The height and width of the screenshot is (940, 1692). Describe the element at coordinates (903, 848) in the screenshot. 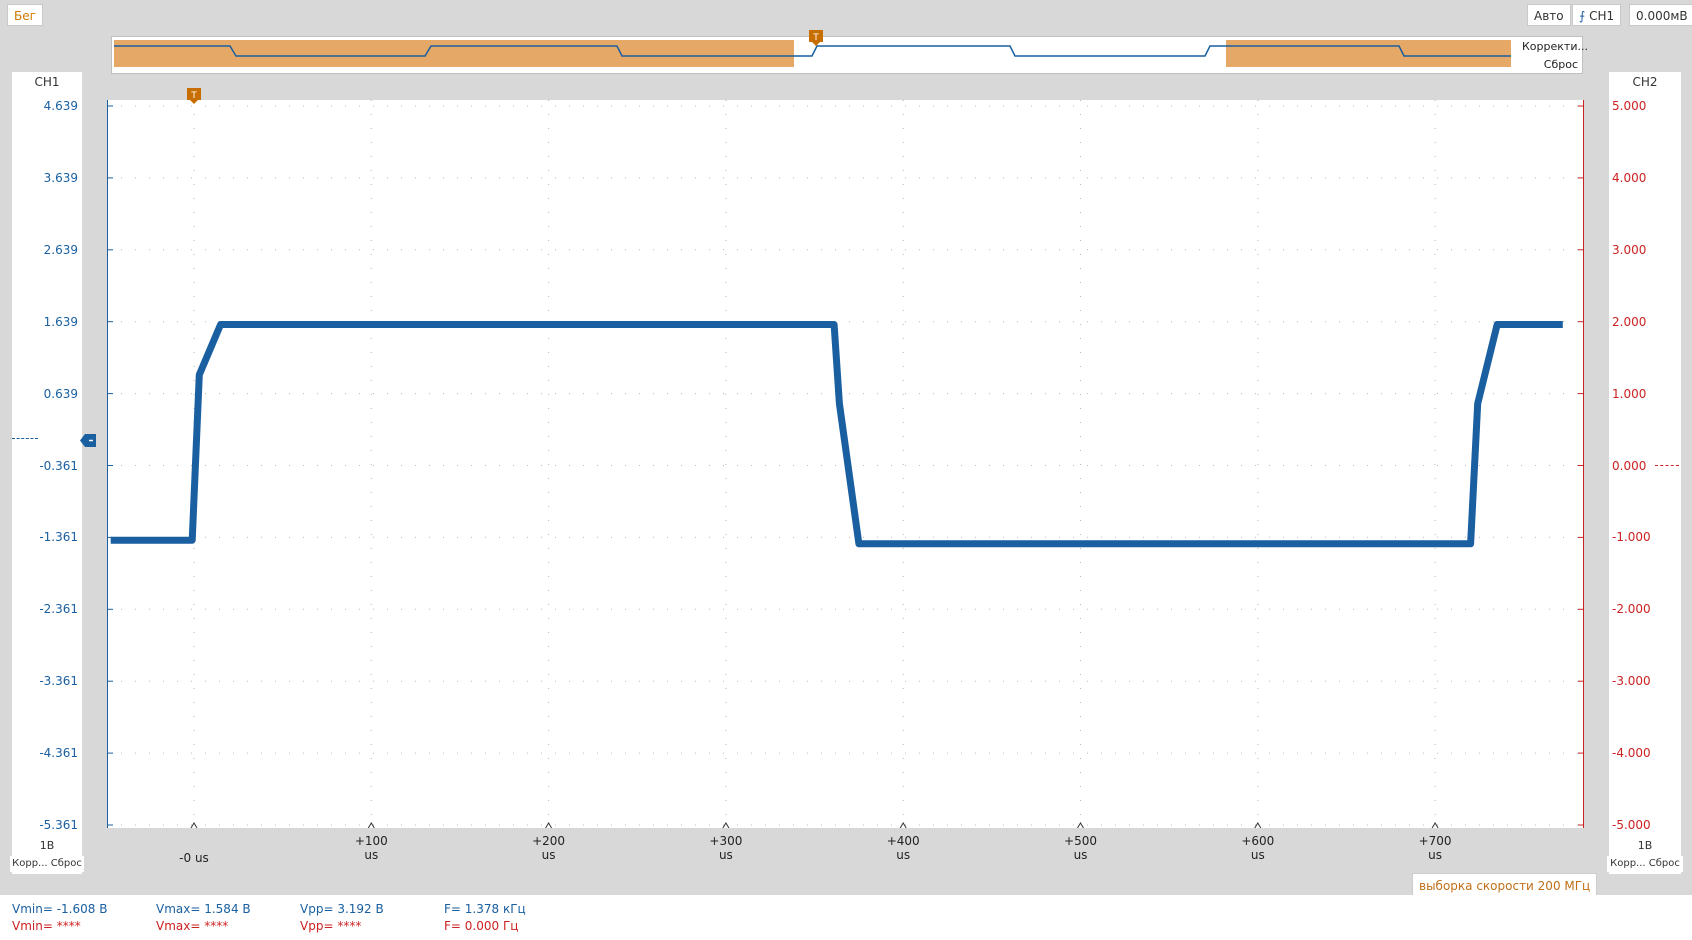

I see `x-tick-label: +400 us` at that location.